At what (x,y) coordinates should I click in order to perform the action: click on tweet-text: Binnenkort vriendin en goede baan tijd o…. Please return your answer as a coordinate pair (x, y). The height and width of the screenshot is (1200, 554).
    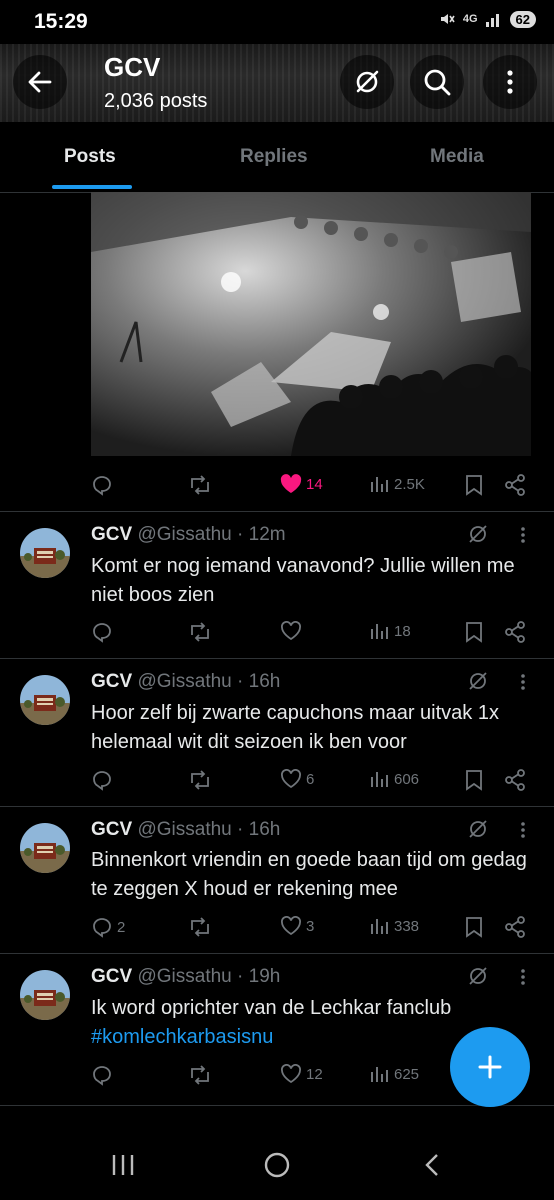
    Looking at the image, I should click on (309, 874).